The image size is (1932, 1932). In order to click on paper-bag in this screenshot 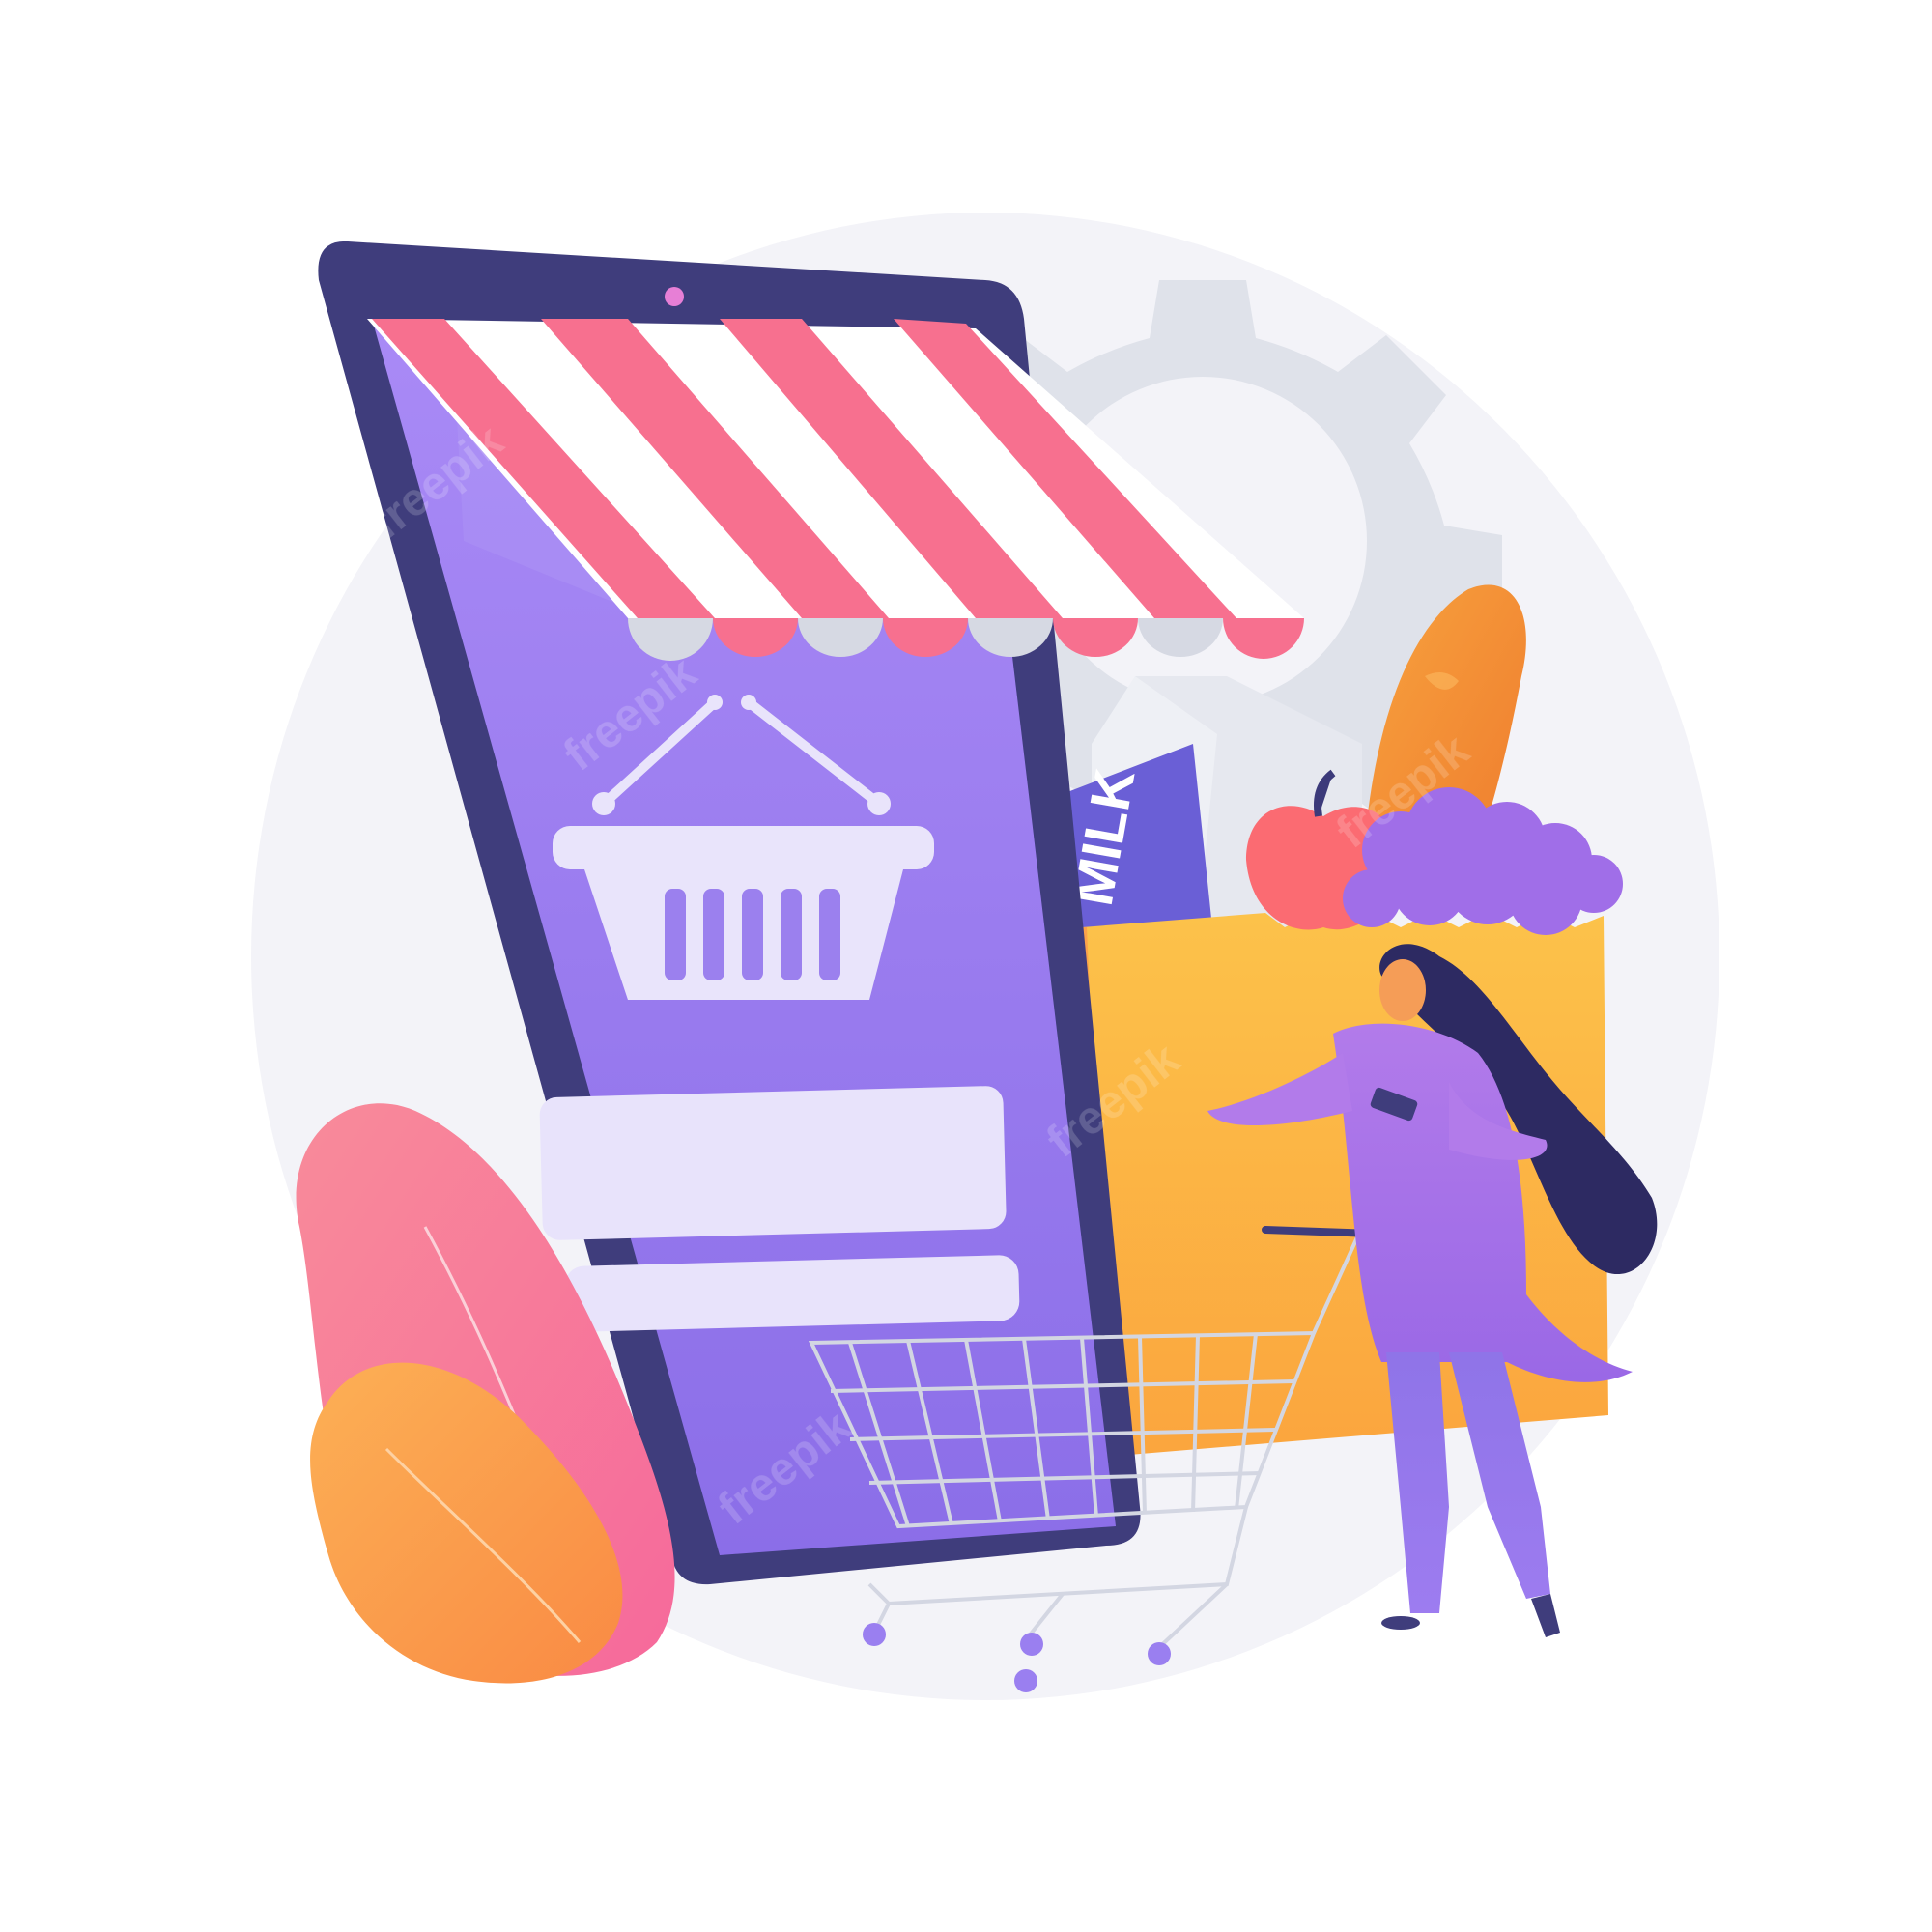, I will do `click(1345, 1186)`.